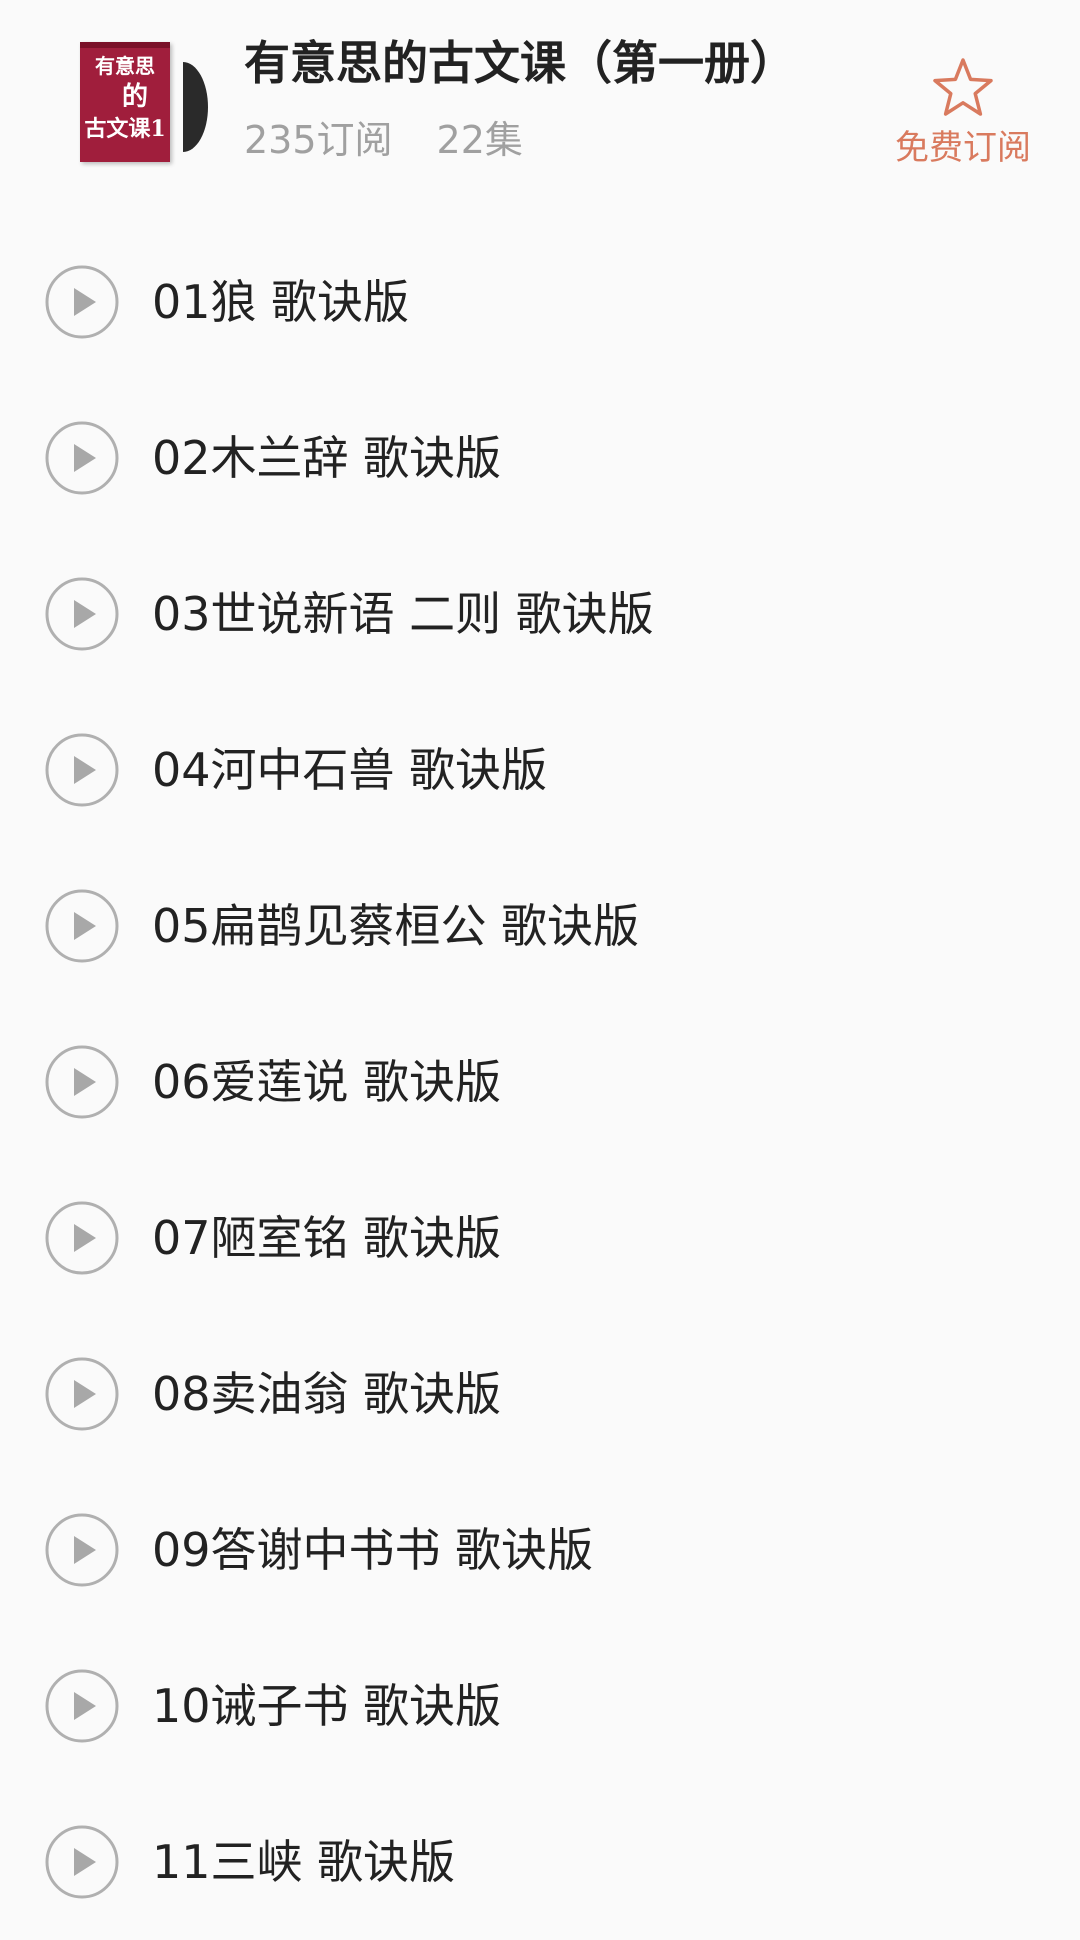  What do you see at coordinates (318, 140) in the screenshot?
I see `subscriber-count: 235订阅` at bounding box center [318, 140].